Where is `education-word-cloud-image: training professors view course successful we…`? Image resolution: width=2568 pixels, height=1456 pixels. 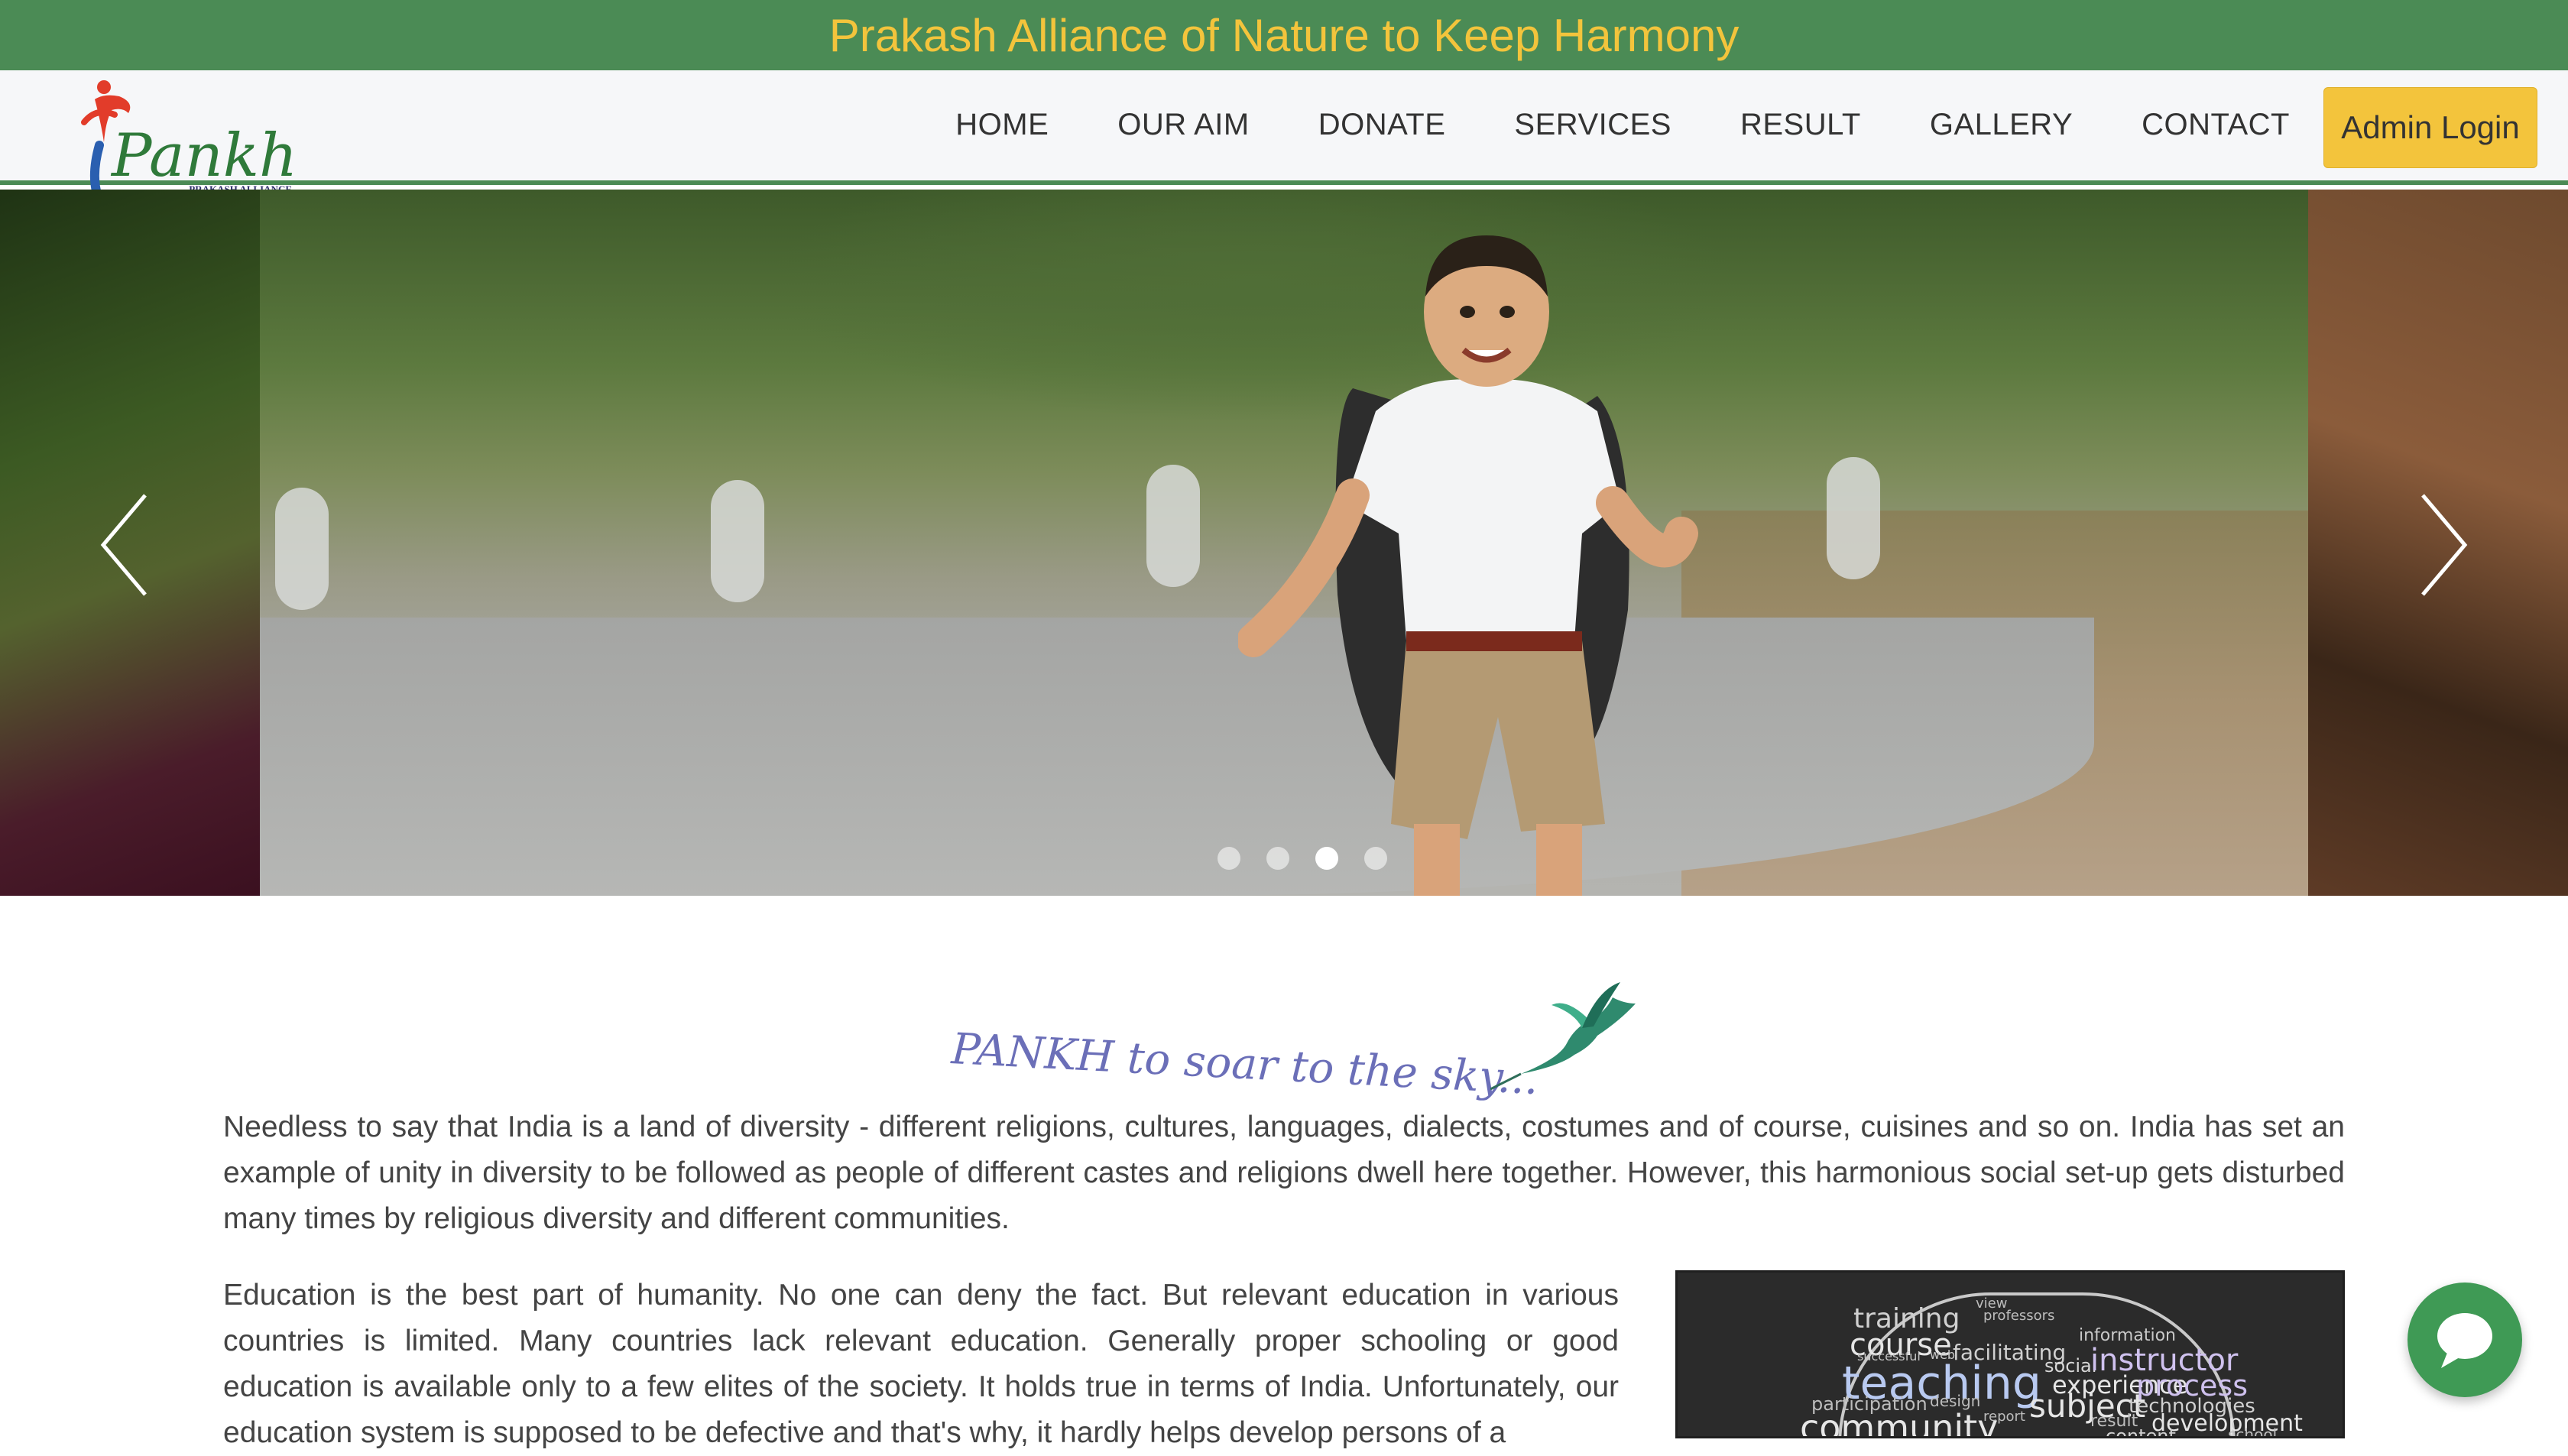 education-word-cloud-image: training professors view course successful we… is located at coordinates (2010, 1354).